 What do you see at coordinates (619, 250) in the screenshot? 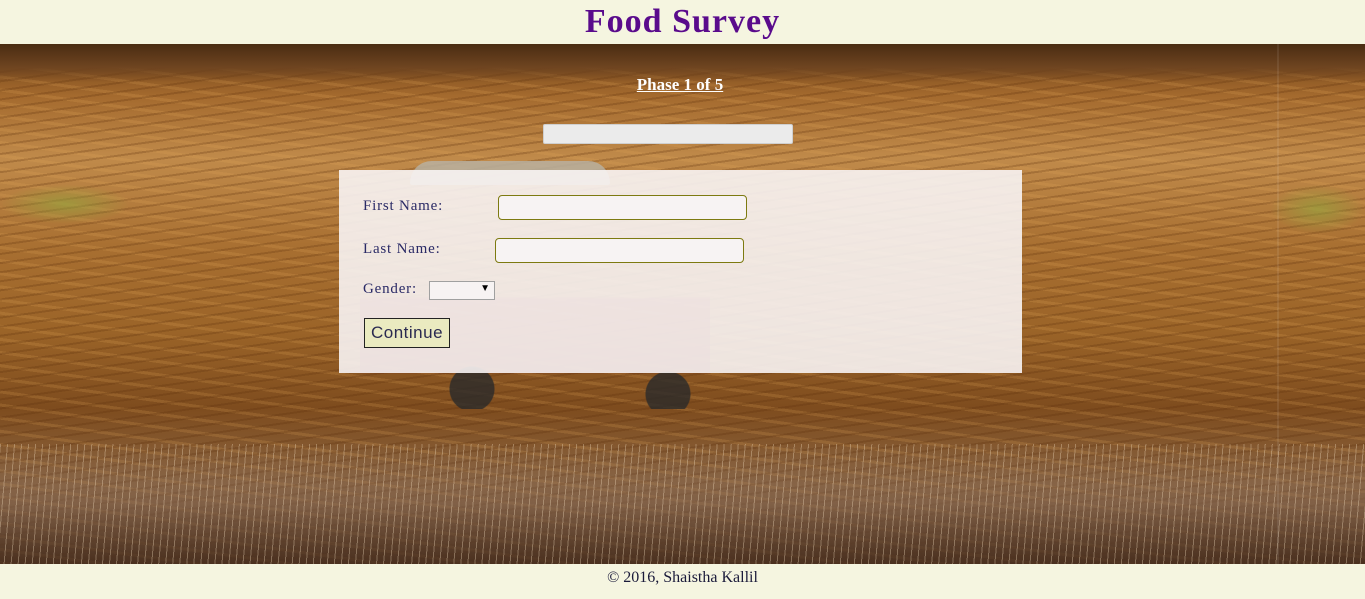
I see `last-name-field` at bounding box center [619, 250].